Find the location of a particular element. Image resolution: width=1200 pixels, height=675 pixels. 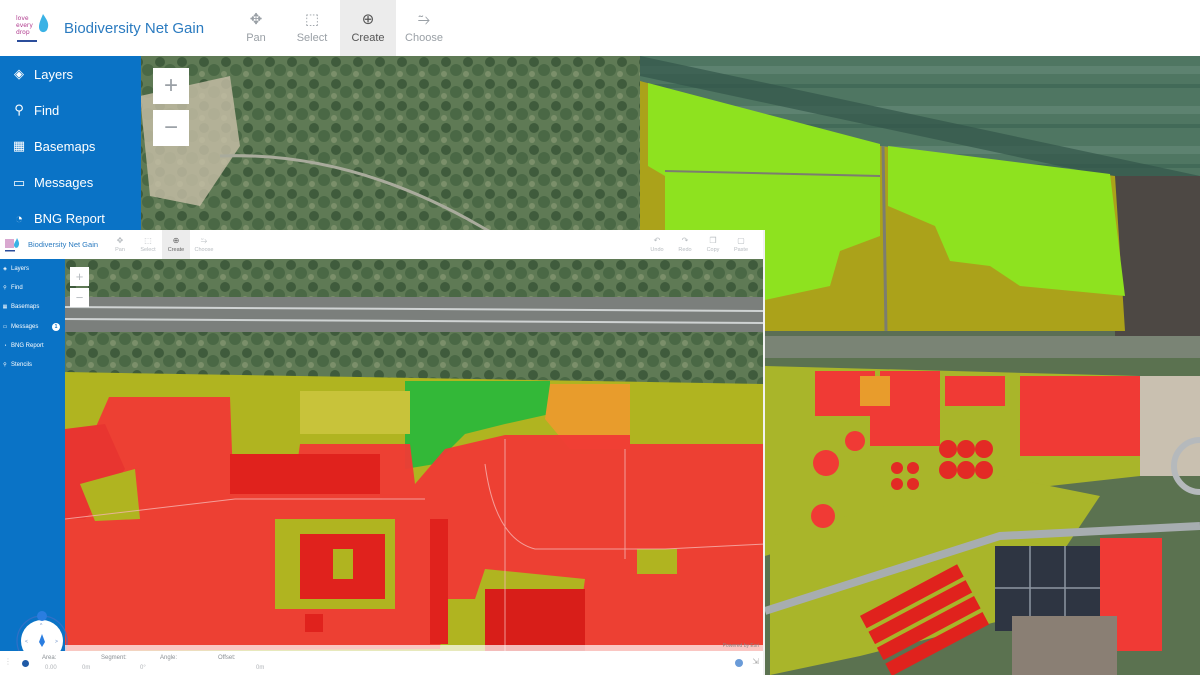

redo-label: Redo is located at coordinates (685, 250).